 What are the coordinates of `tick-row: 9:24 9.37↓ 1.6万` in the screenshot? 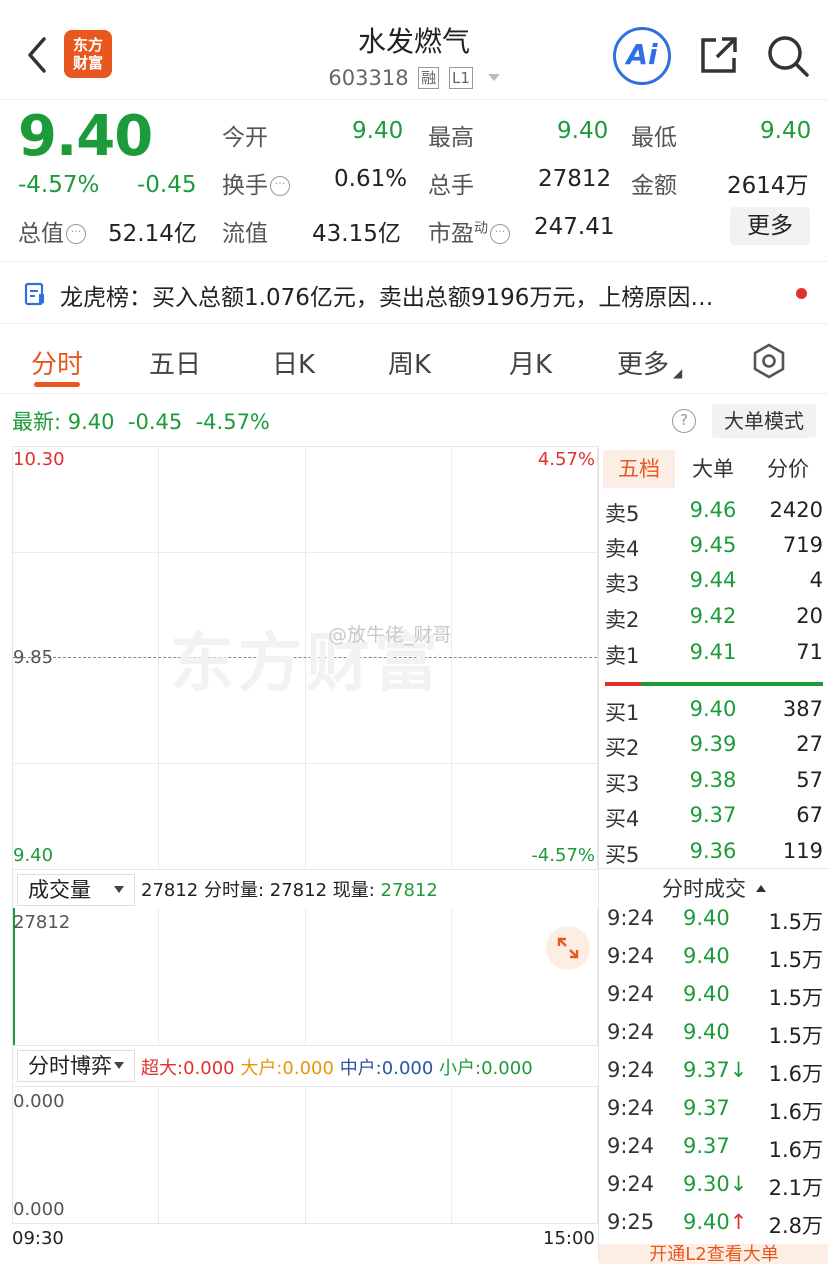 It's located at (715, 1072).